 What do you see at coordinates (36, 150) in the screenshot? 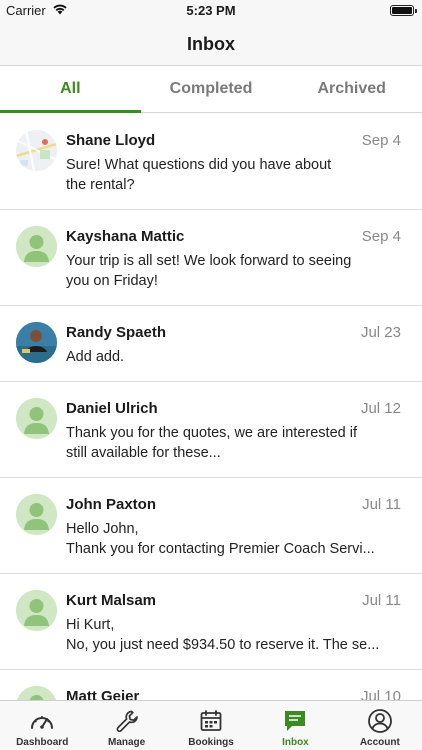
I see `map-thumbnail-avatar` at bounding box center [36, 150].